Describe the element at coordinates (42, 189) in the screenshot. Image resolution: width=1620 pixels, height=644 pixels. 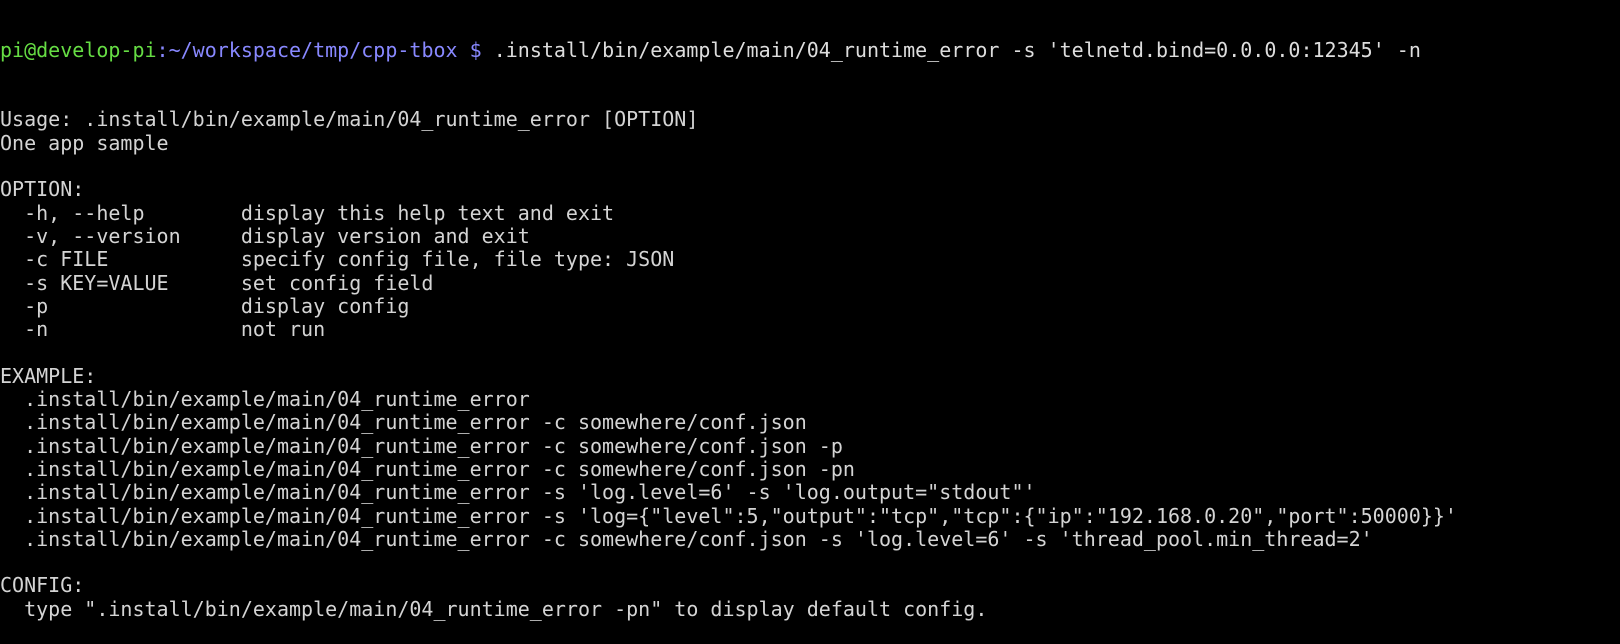
I see `output-line: OPTION:` at that location.